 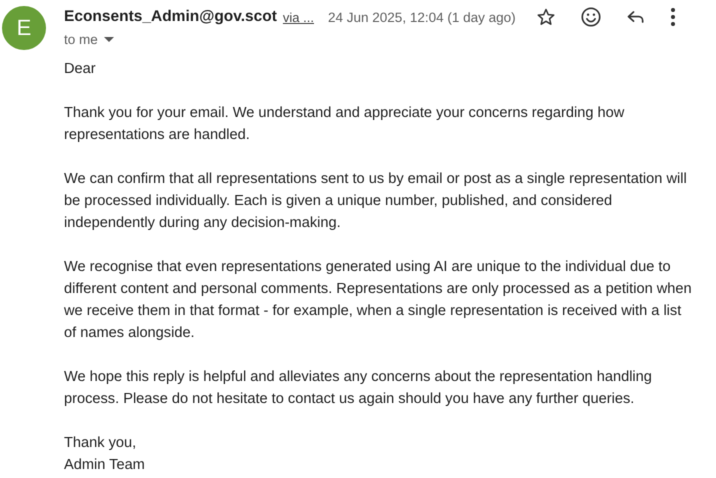 What do you see at coordinates (546, 17) in the screenshot?
I see `star-icon` at bounding box center [546, 17].